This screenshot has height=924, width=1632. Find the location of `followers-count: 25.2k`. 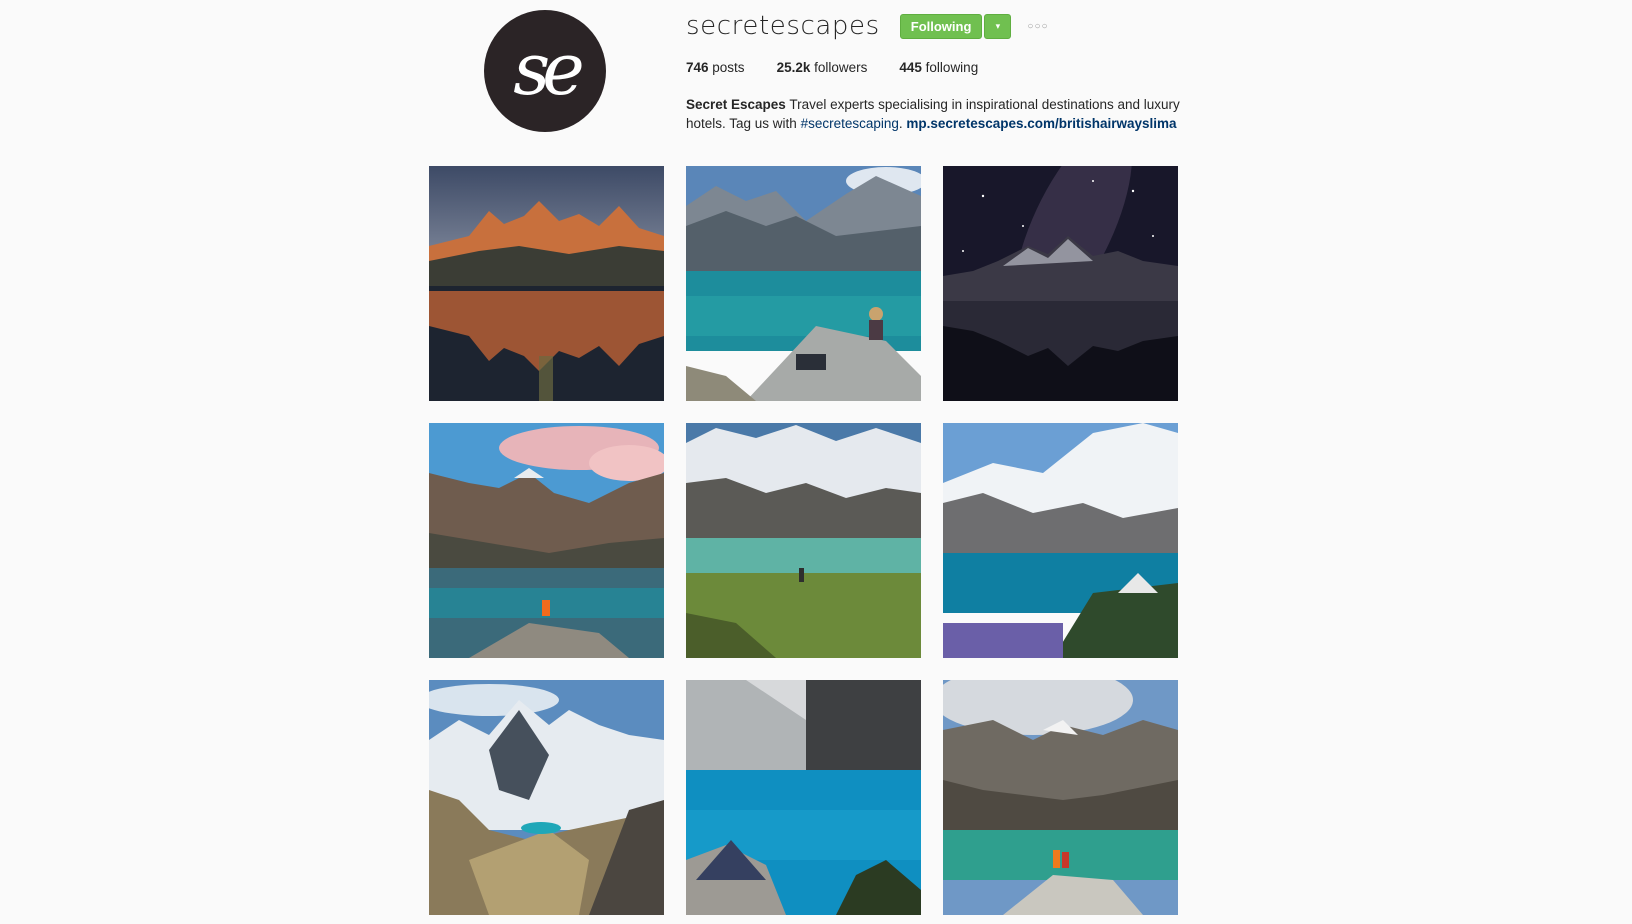

followers-count: 25.2k is located at coordinates (793, 67).